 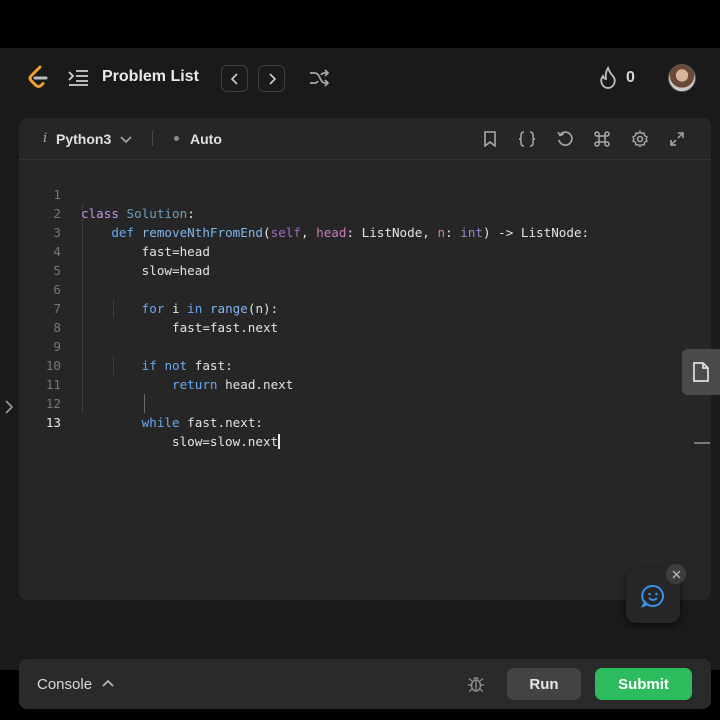 What do you see at coordinates (652, 596) in the screenshot?
I see `smile-icon` at bounding box center [652, 596].